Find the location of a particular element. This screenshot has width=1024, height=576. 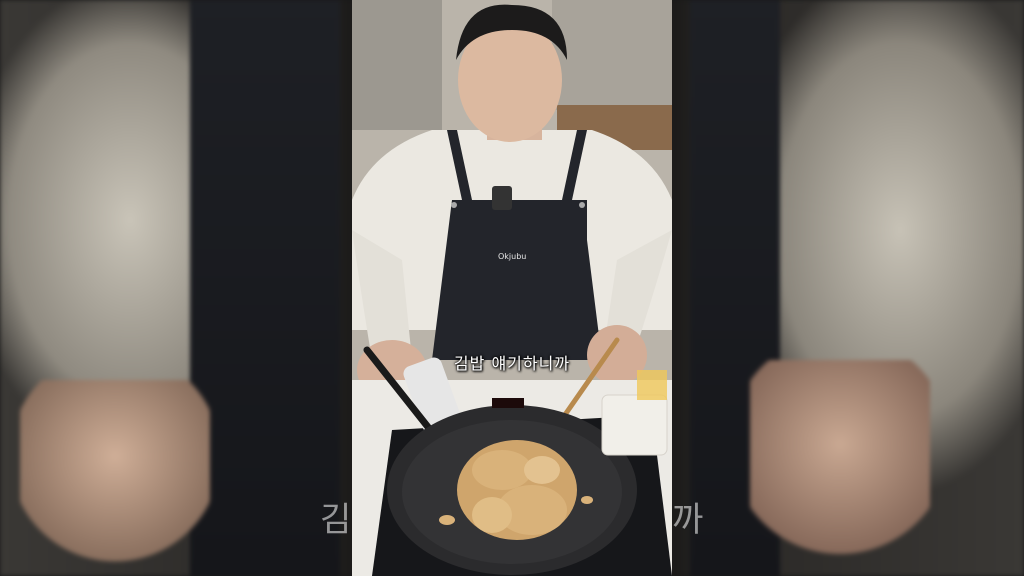

blurred-caption-right: 까 is located at coordinates (688, 520).